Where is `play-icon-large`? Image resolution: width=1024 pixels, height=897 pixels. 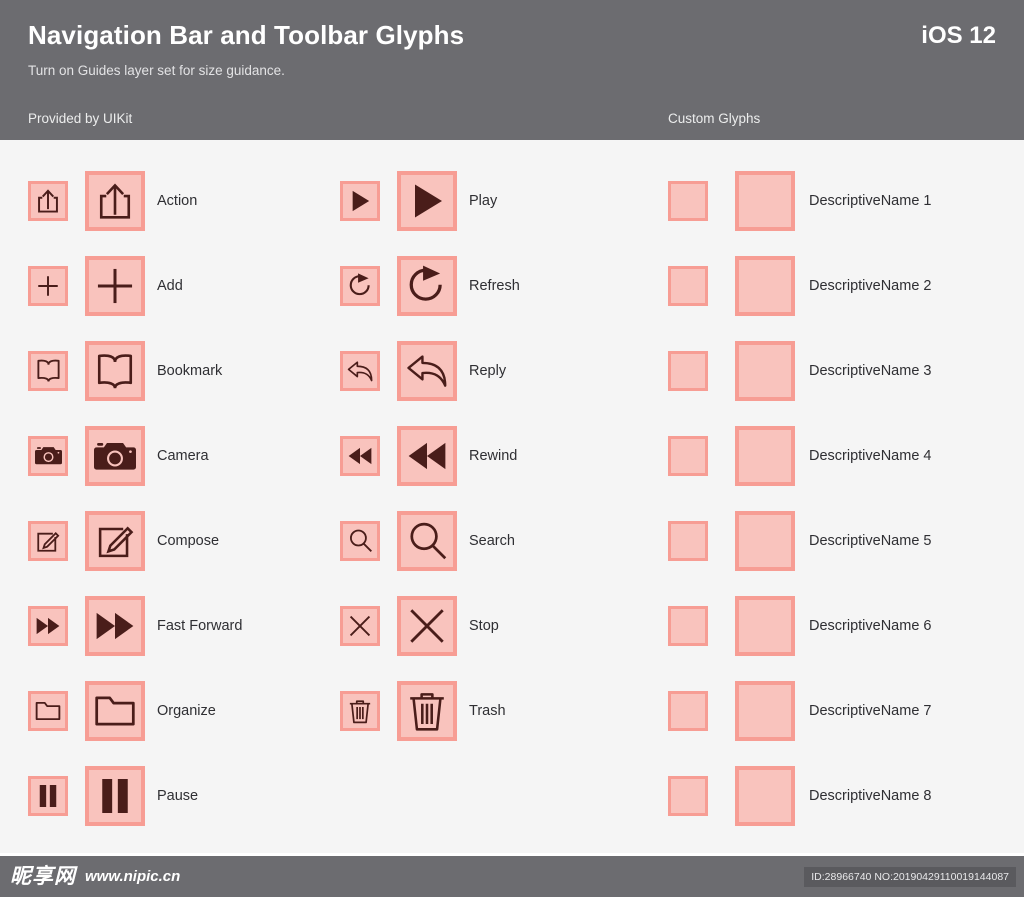 play-icon-large is located at coordinates (427, 200).